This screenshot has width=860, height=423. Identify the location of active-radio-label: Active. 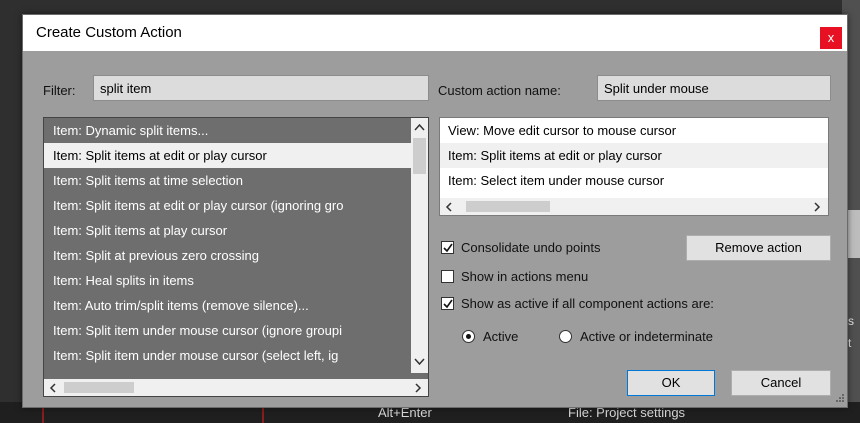
(500, 336).